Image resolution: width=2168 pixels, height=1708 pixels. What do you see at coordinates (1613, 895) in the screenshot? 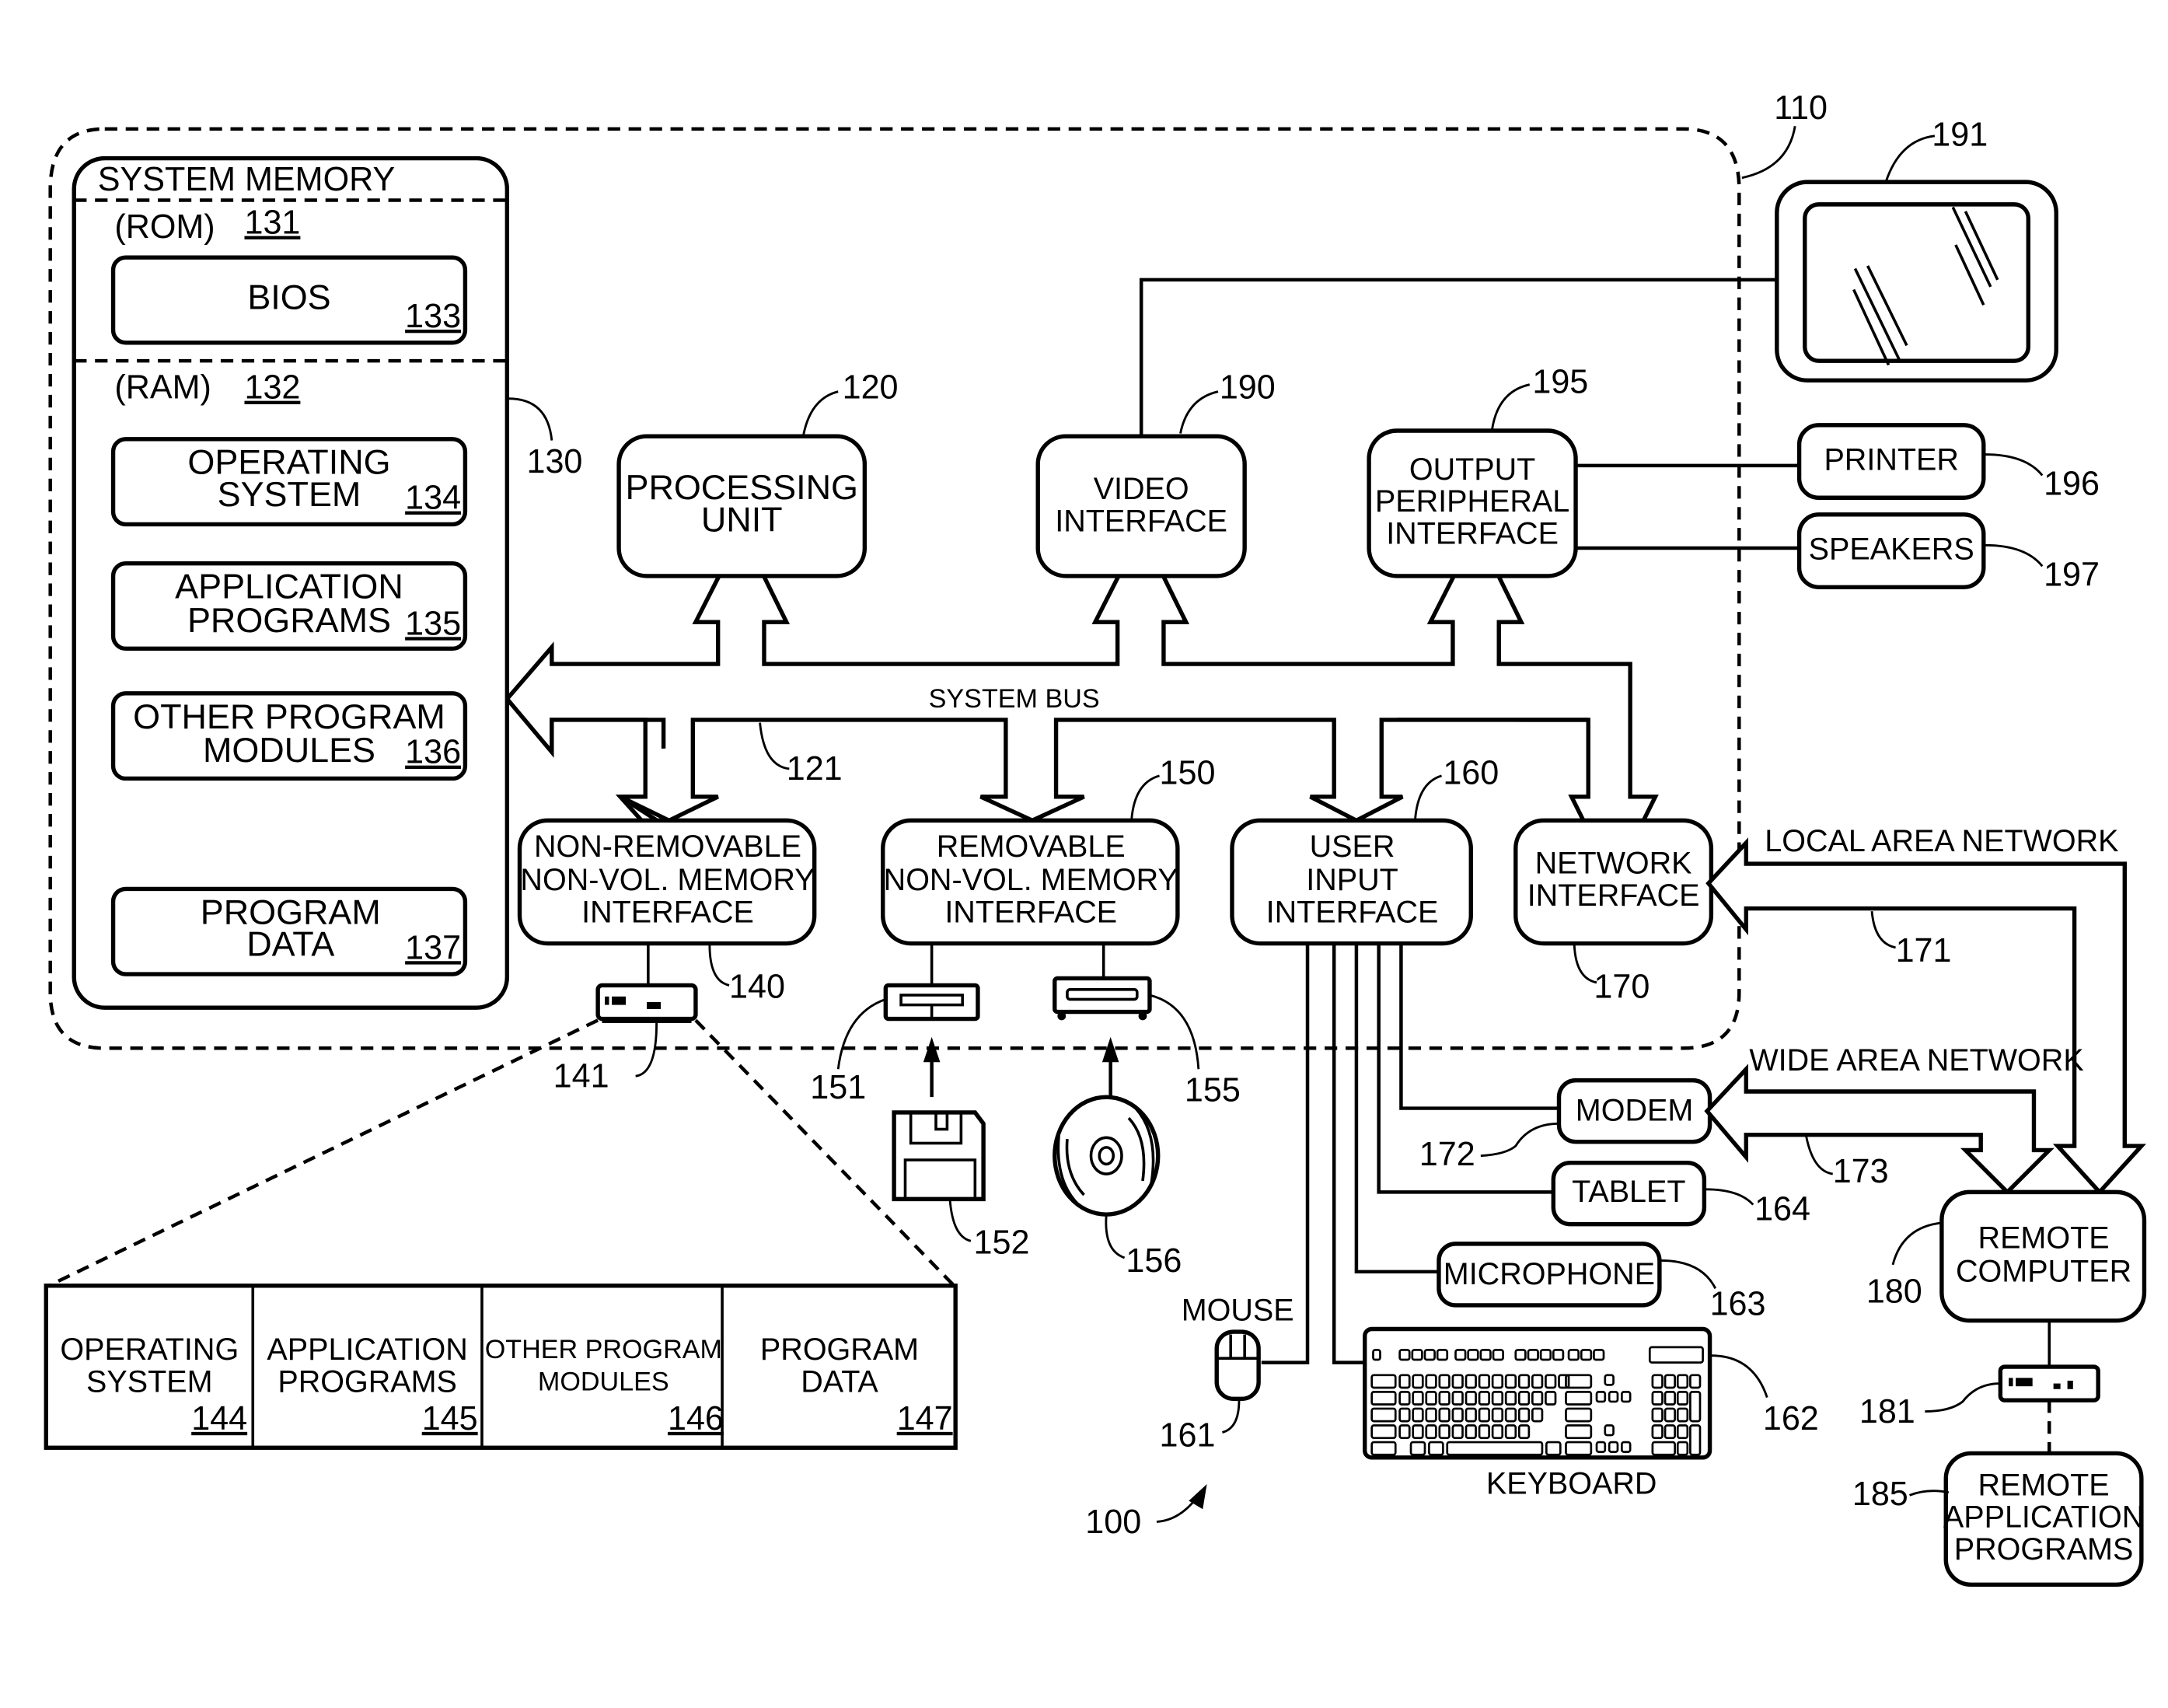
I see `ni-line2: INTERFACE` at bounding box center [1613, 895].